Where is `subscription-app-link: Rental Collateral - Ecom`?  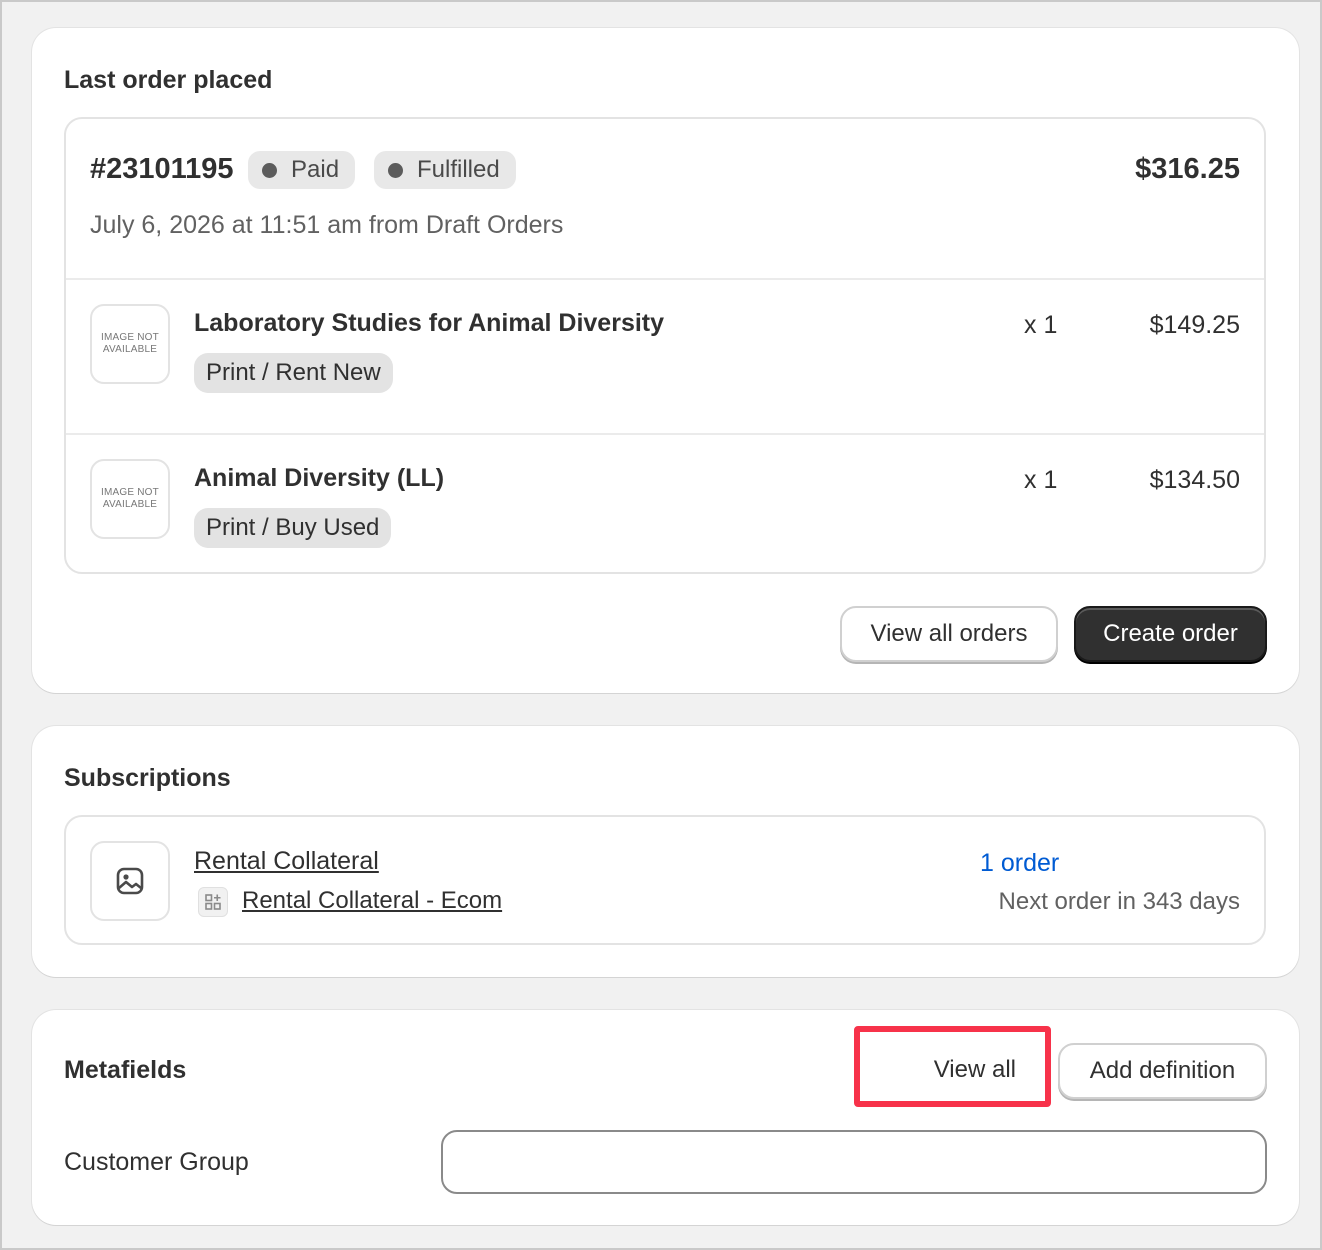
subscription-app-link: Rental Collateral - Ecom is located at coordinates (372, 901).